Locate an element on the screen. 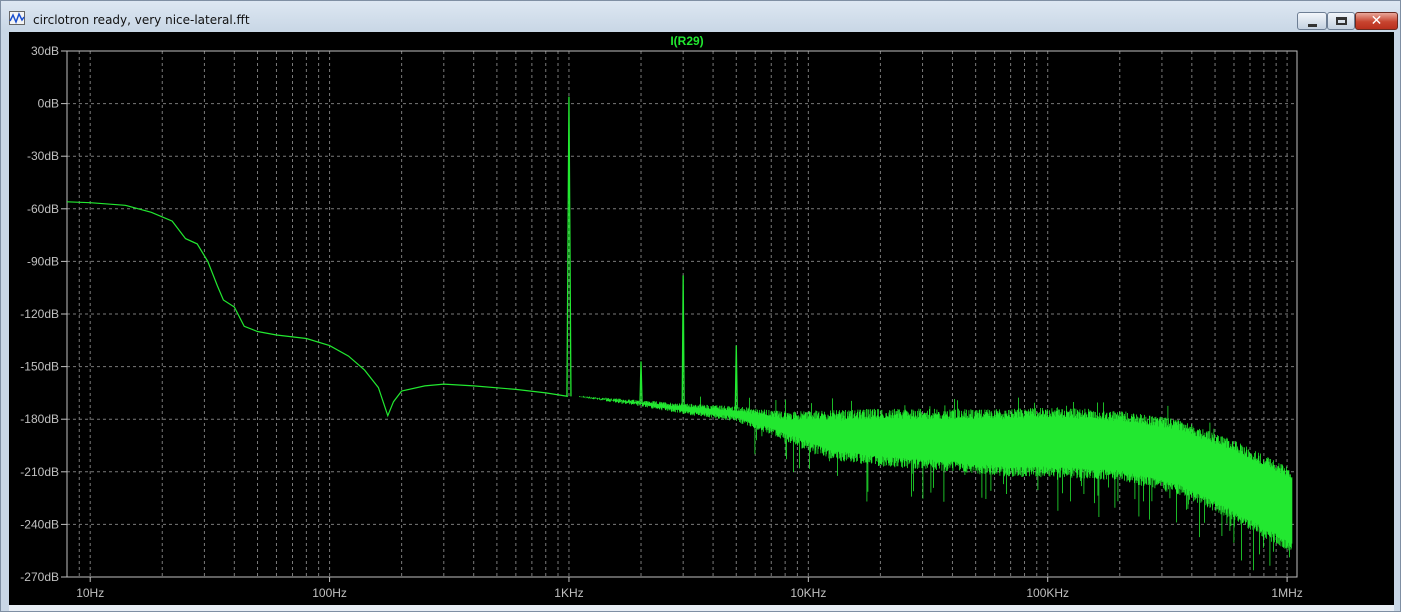 The width and height of the screenshot is (1401, 612). y-tick-label: -210dB is located at coordinates (39, 472).